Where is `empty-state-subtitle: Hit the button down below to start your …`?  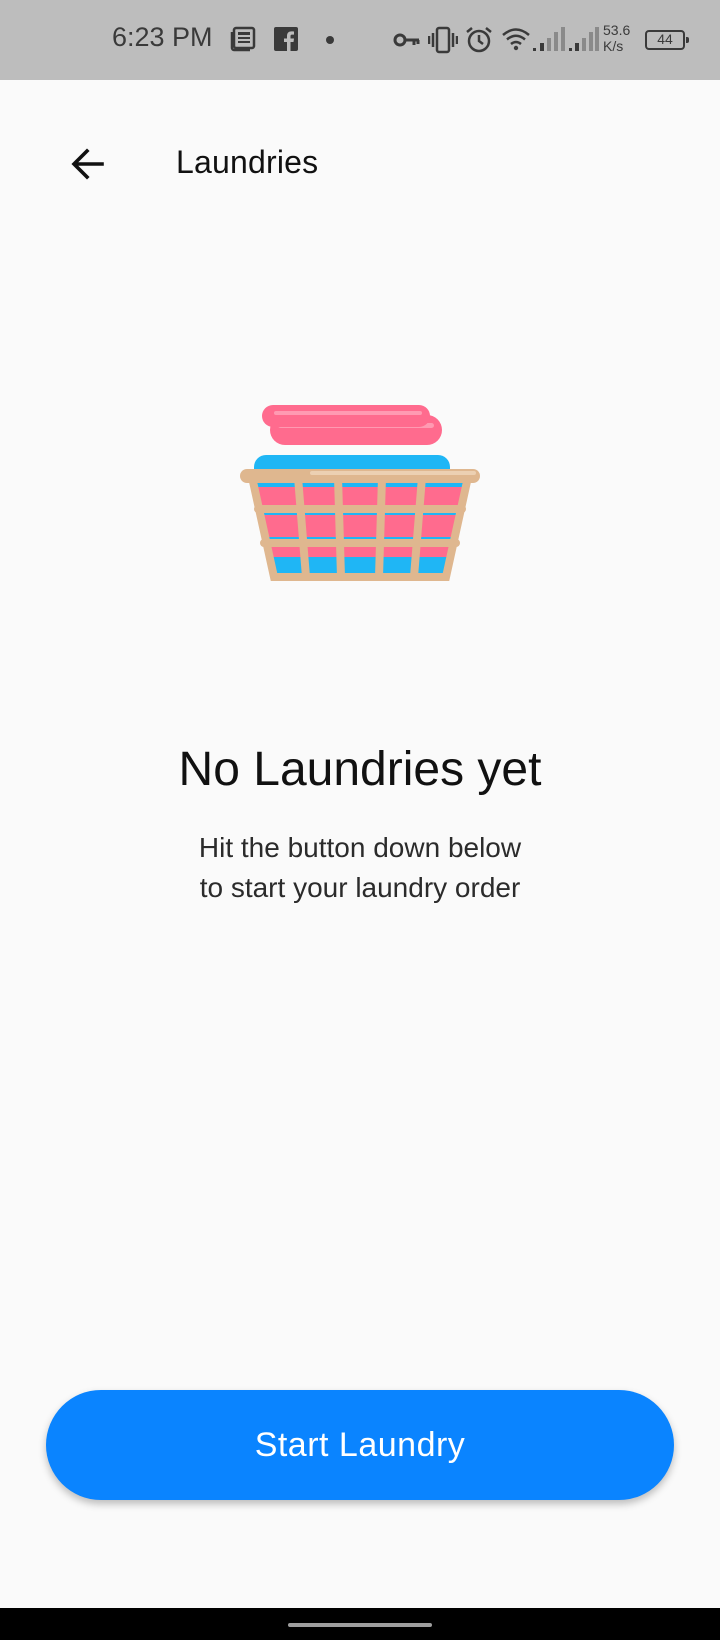
empty-state-subtitle: Hit the button down below to start your … is located at coordinates (360, 868).